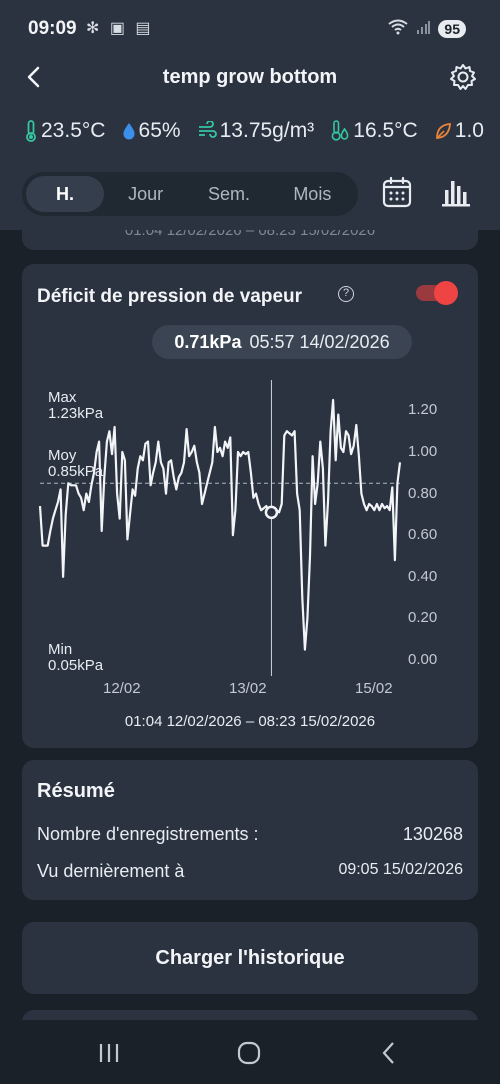 The width and height of the screenshot is (500, 1084). I want to click on chart-toggle, so click(438, 293).